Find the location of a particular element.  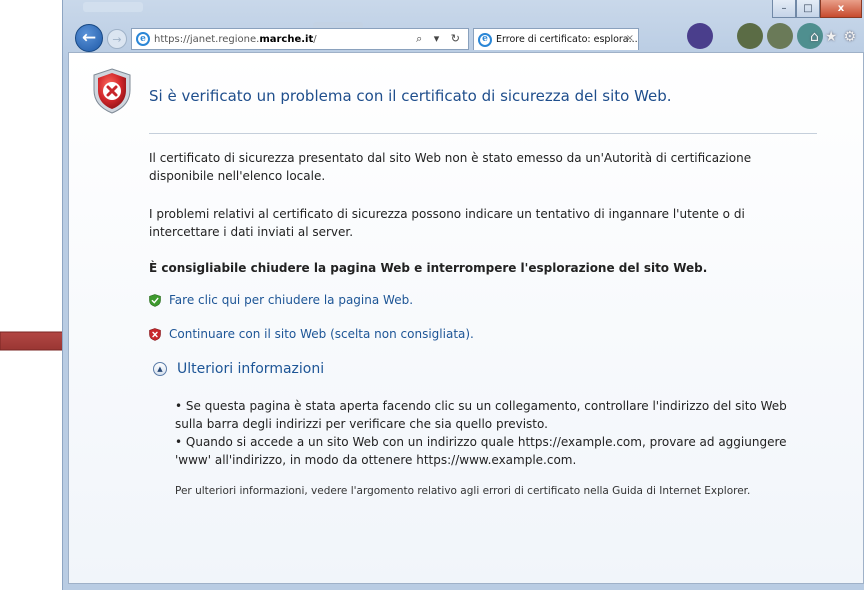

window-controls: – □ x is located at coordinates (817, 9).